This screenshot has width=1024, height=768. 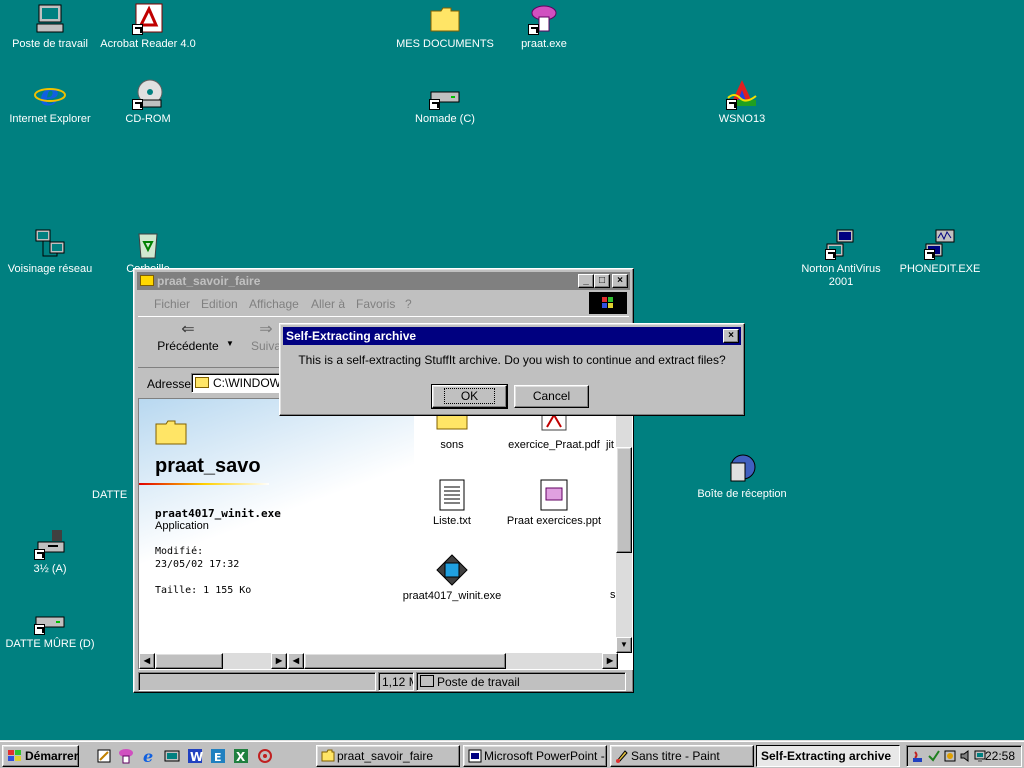 I want to click on scroll-down-button: ▼, so click(x=624, y=645).